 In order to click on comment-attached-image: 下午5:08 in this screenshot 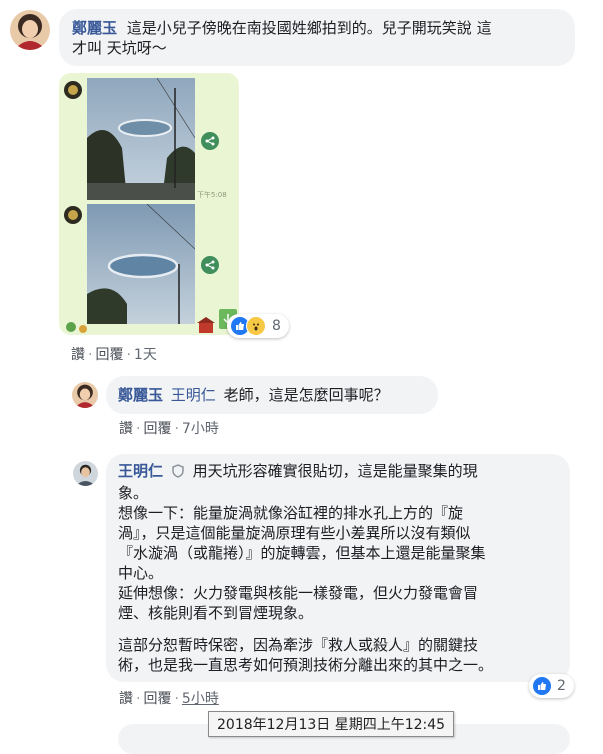, I will do `click(149, 204)`.